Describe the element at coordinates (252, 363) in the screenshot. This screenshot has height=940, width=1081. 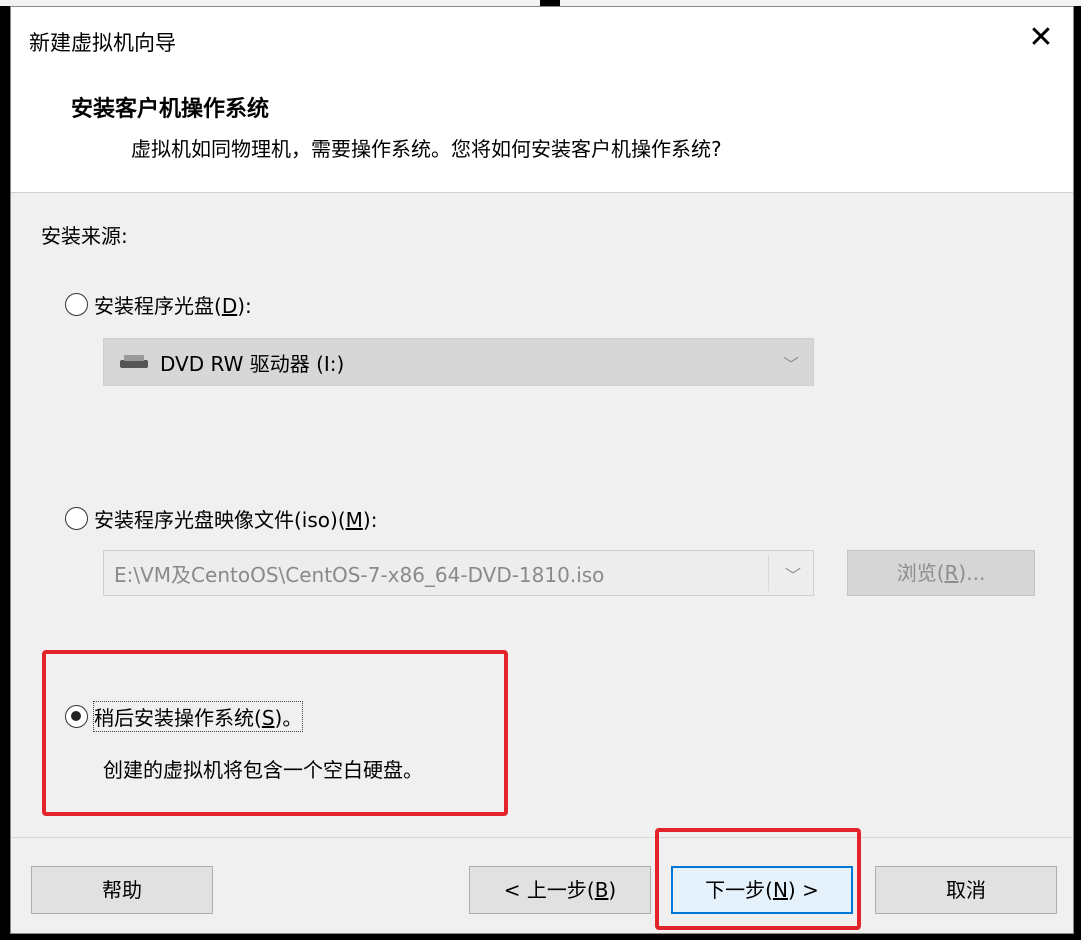
I see `disc-drive-value: DVD RW 驱动器 (I:)` at that location.